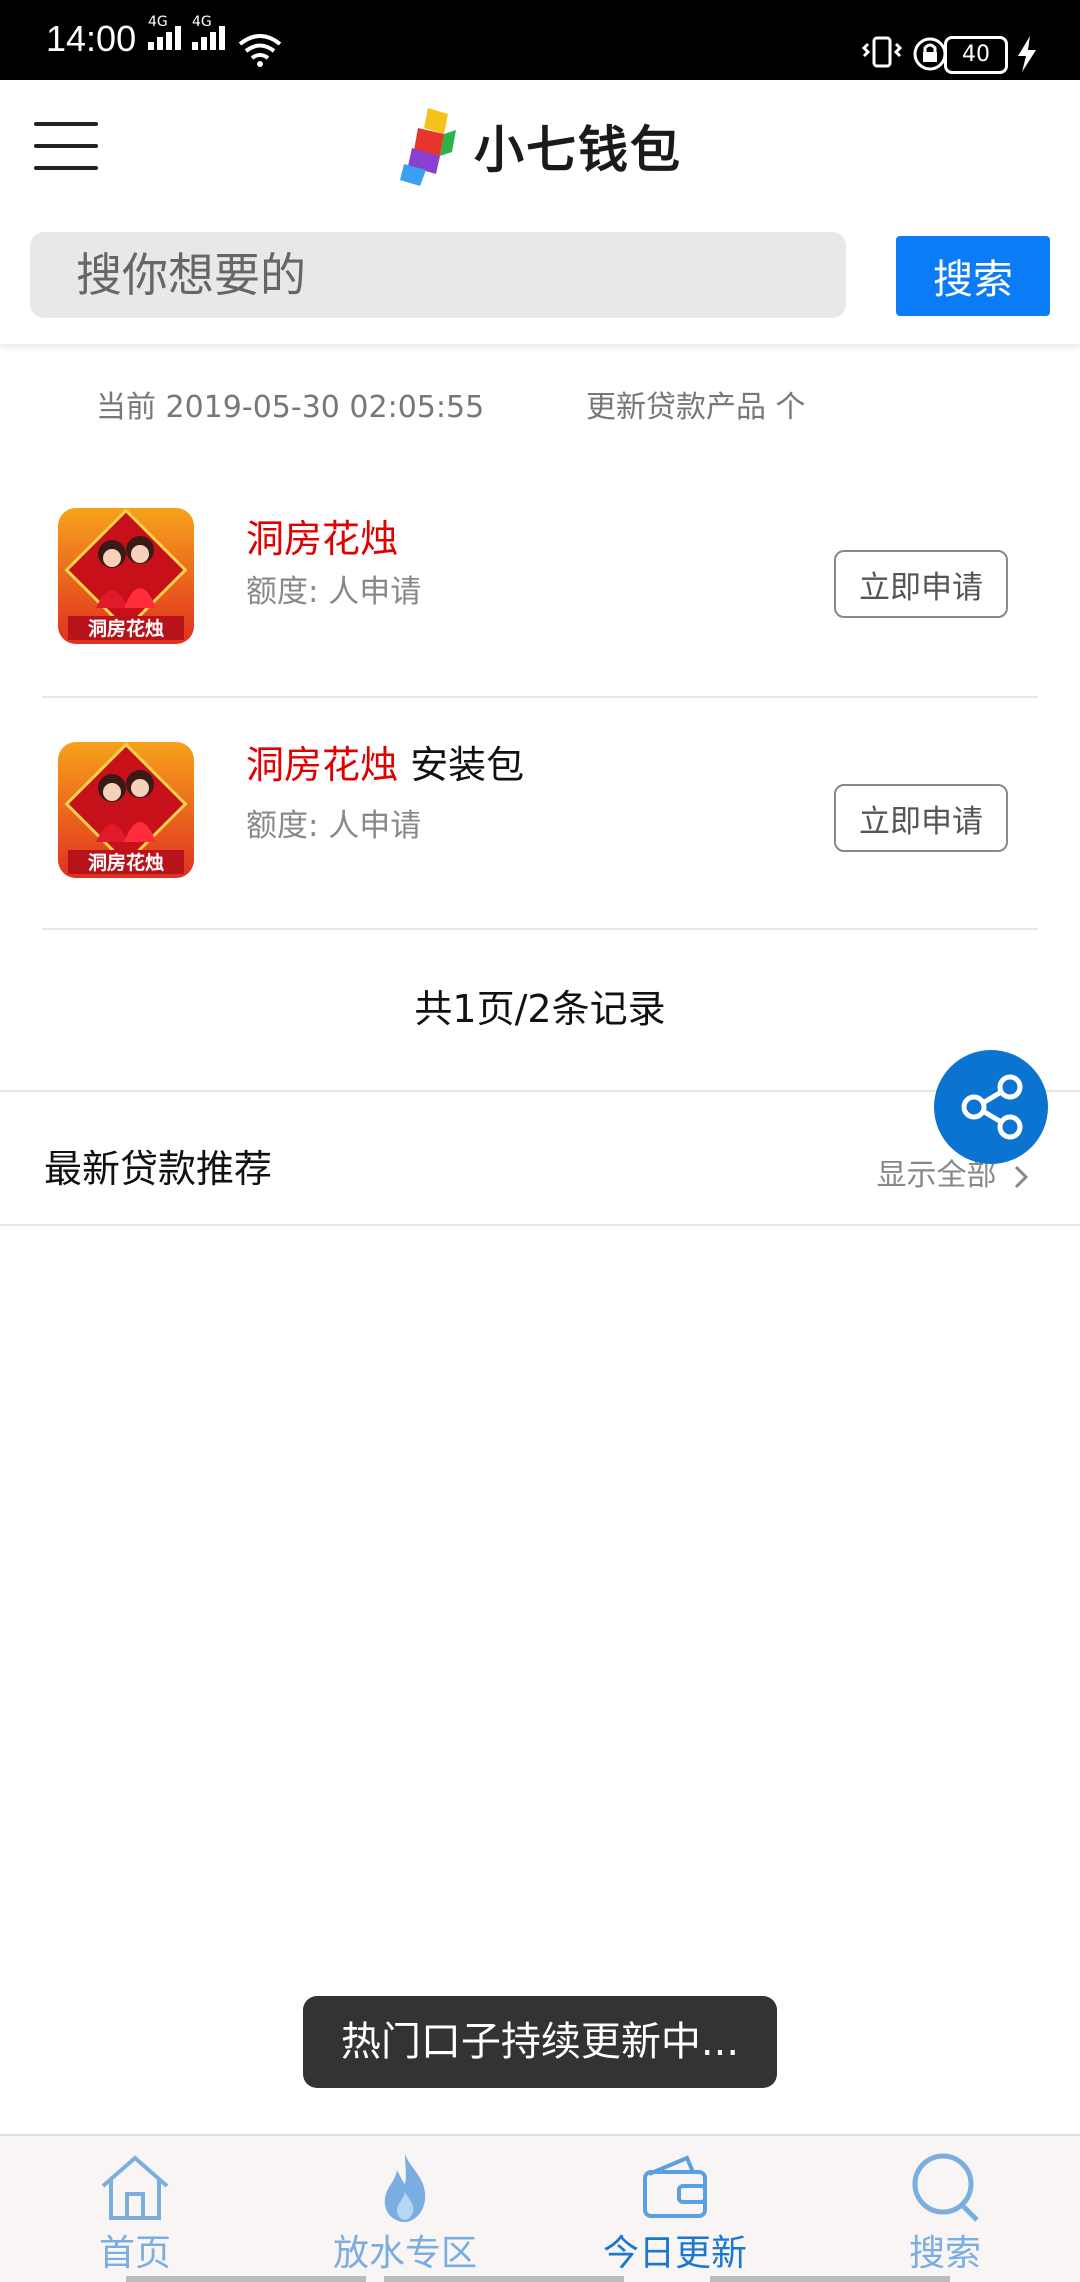 The image size is (1080, 2282). Describe the element at coordinates (438, 275) in the screenshot. I see `search-input` at that location.